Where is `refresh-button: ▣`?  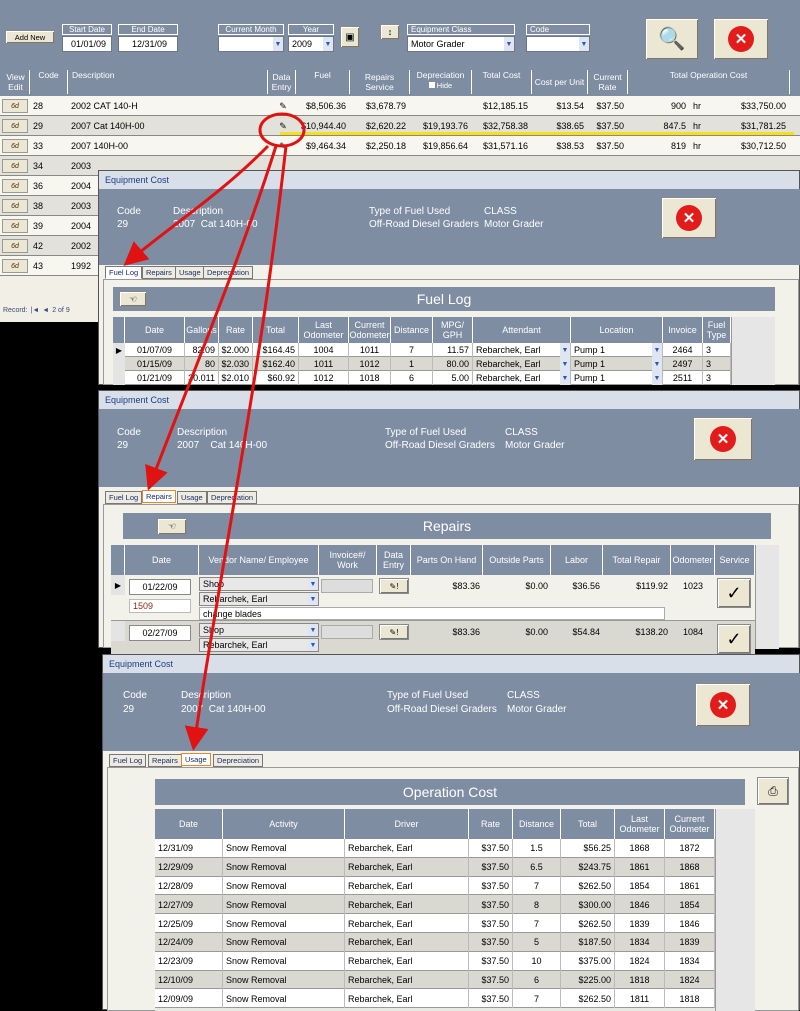 refresh-button: ▣ is located at coordinates (350, 37).